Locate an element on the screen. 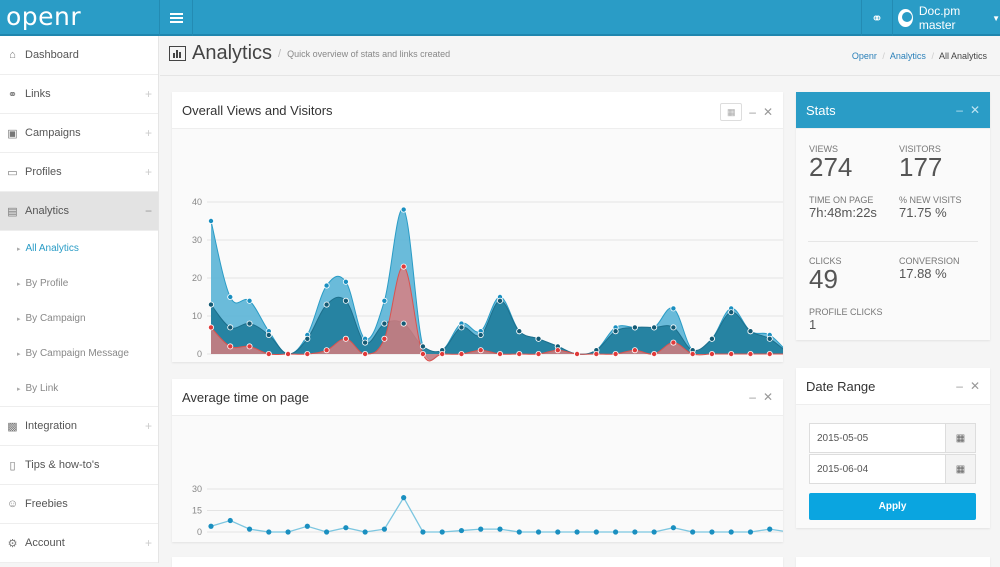  sidebar-item-integration: ▩ Integration + is located at coordinates (79, 426).